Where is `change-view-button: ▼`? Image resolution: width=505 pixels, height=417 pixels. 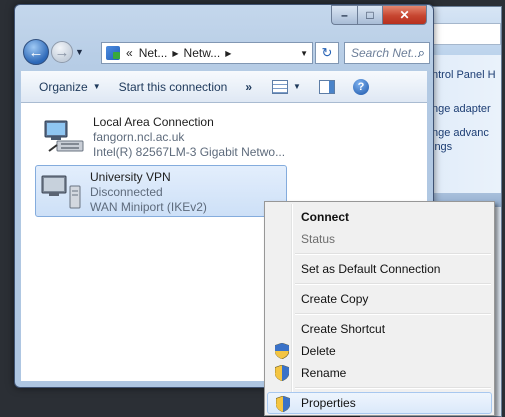 change-view-button: ▼ is located at coordinates (286, 86).